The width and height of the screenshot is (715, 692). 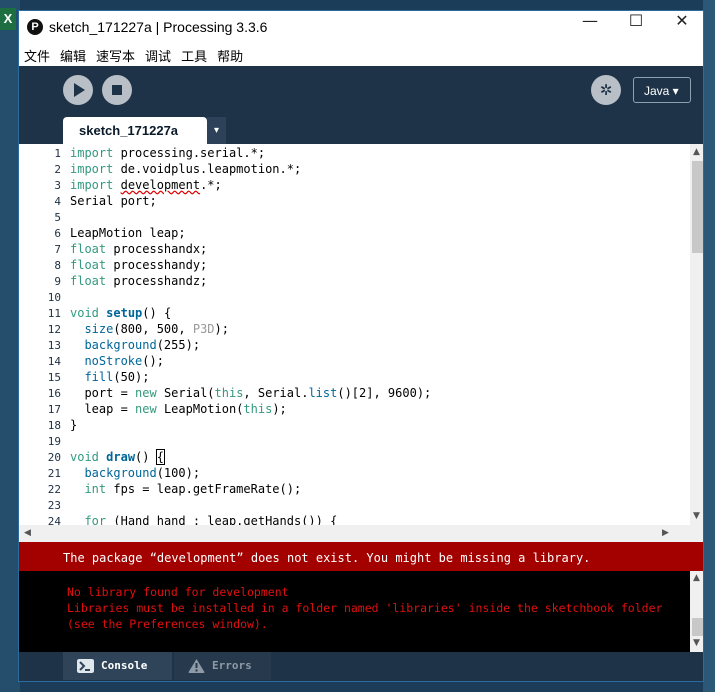 I want to click on line-number: 9, so click(x=57, y=281).